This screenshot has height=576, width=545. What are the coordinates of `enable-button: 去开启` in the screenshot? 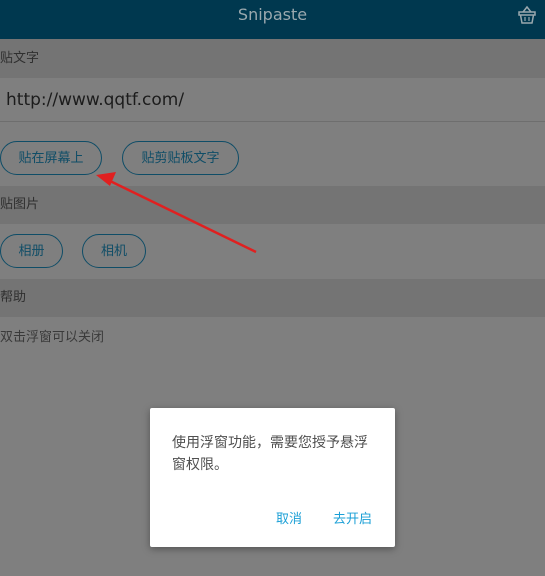 It's located at (352, 517).